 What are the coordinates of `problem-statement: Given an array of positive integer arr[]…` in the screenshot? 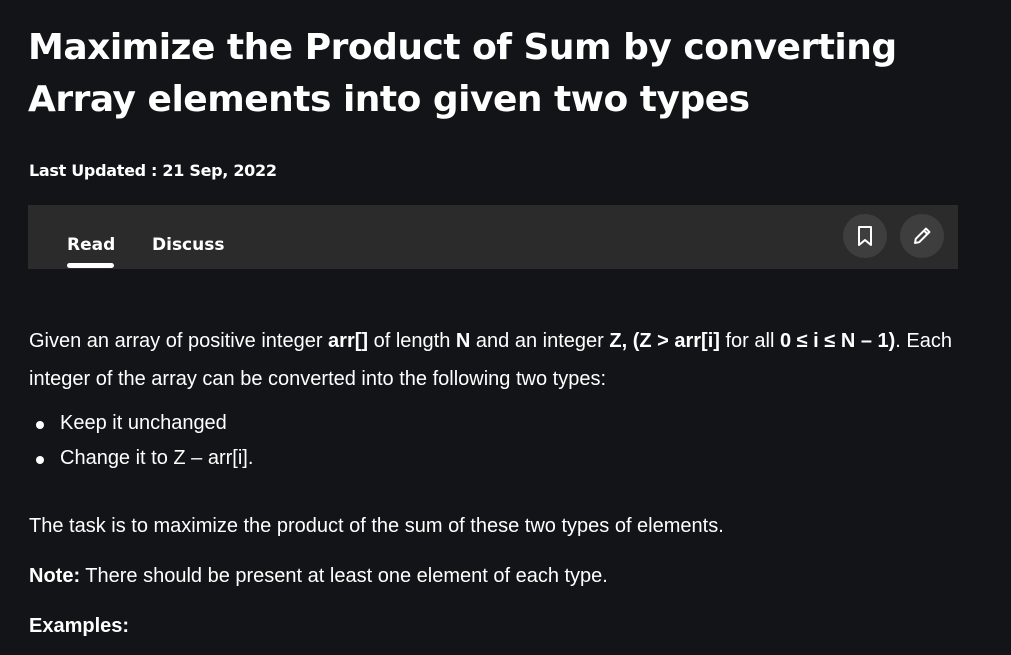 It's located at (490, 360).